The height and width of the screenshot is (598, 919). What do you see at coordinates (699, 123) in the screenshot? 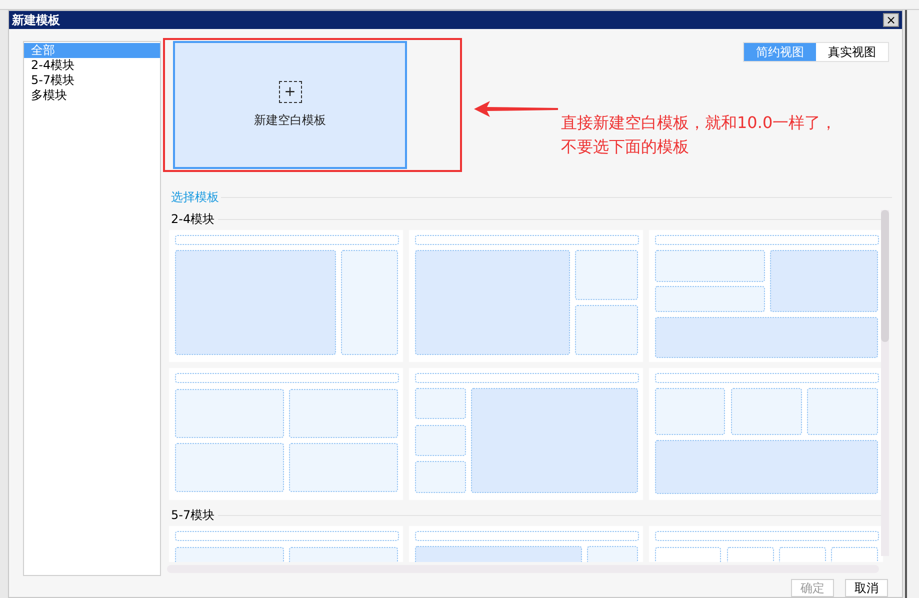
I see `annotation-text: 直接新建空白模板，就和10.0一样了，` at bounding box center [699, 123].